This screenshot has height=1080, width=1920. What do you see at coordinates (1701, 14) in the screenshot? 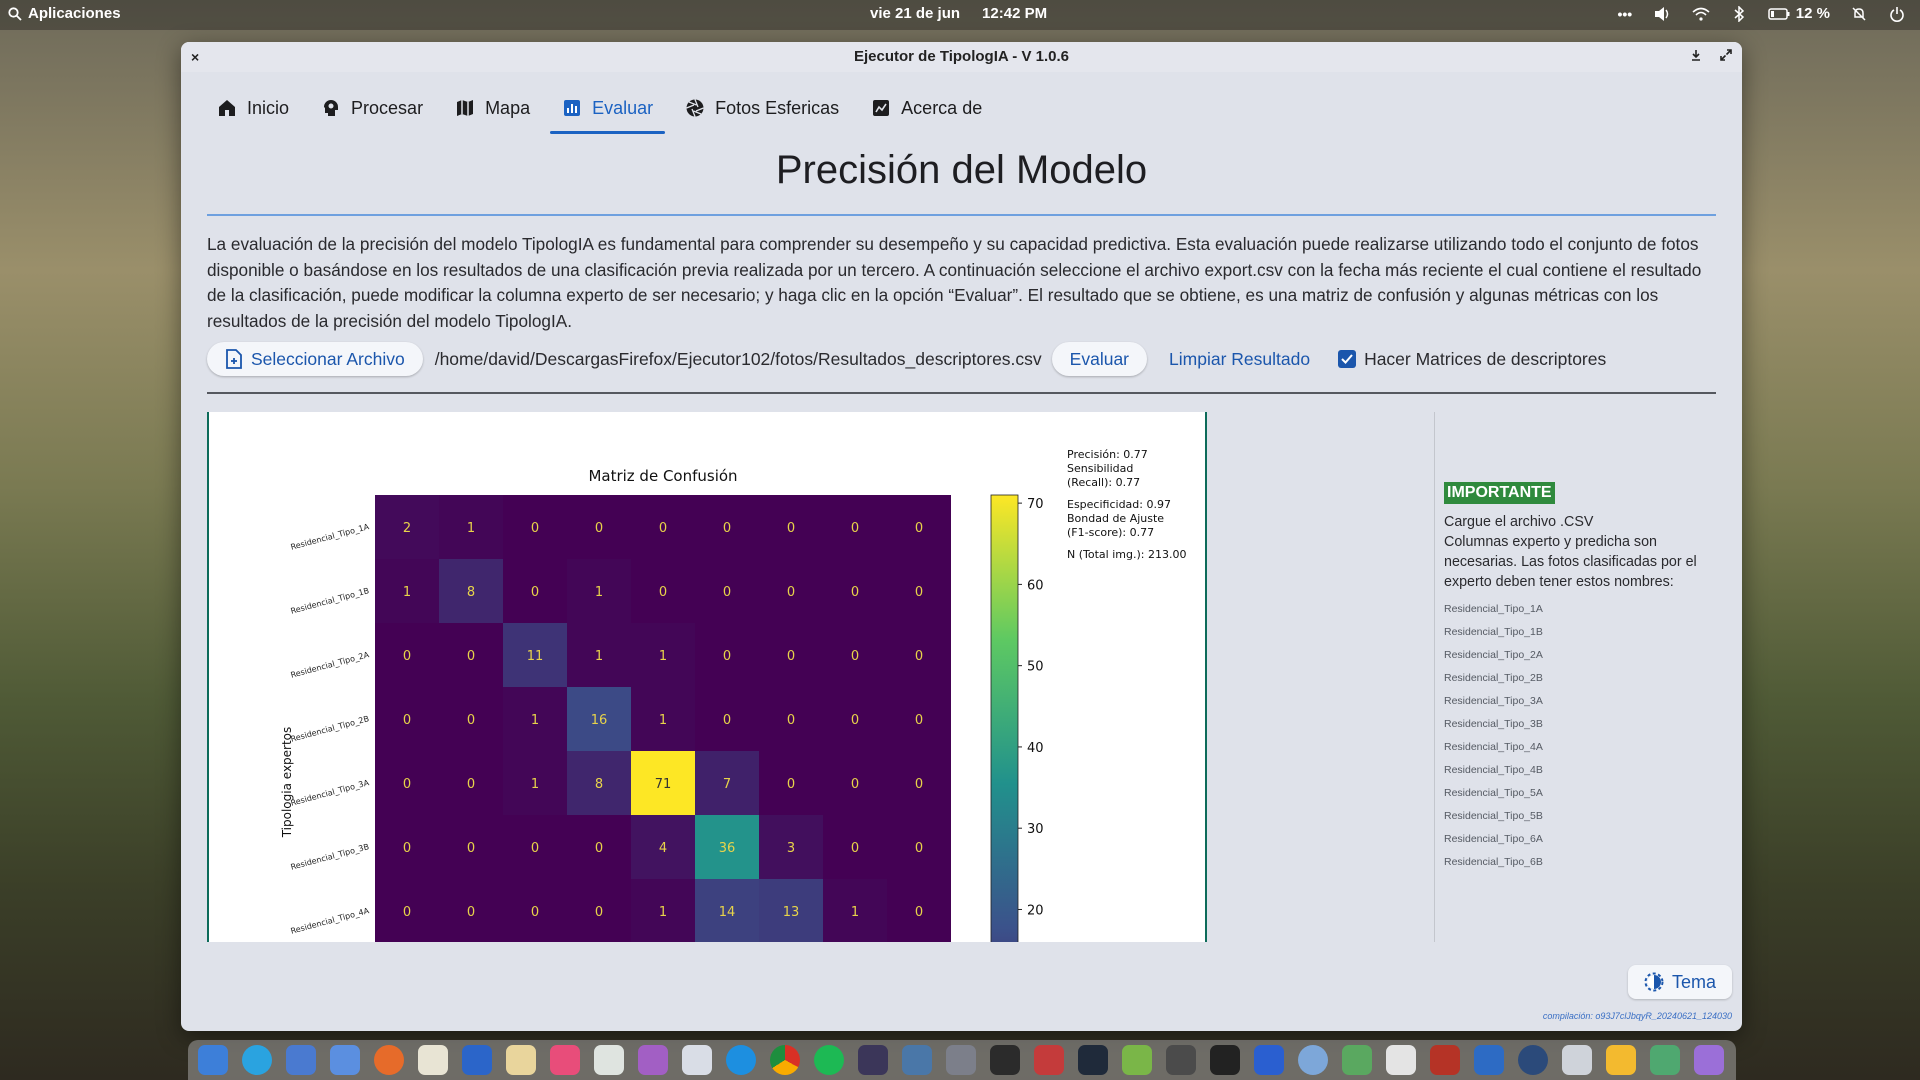
I see `wifi-icon` at bounding box center [1701, 14].